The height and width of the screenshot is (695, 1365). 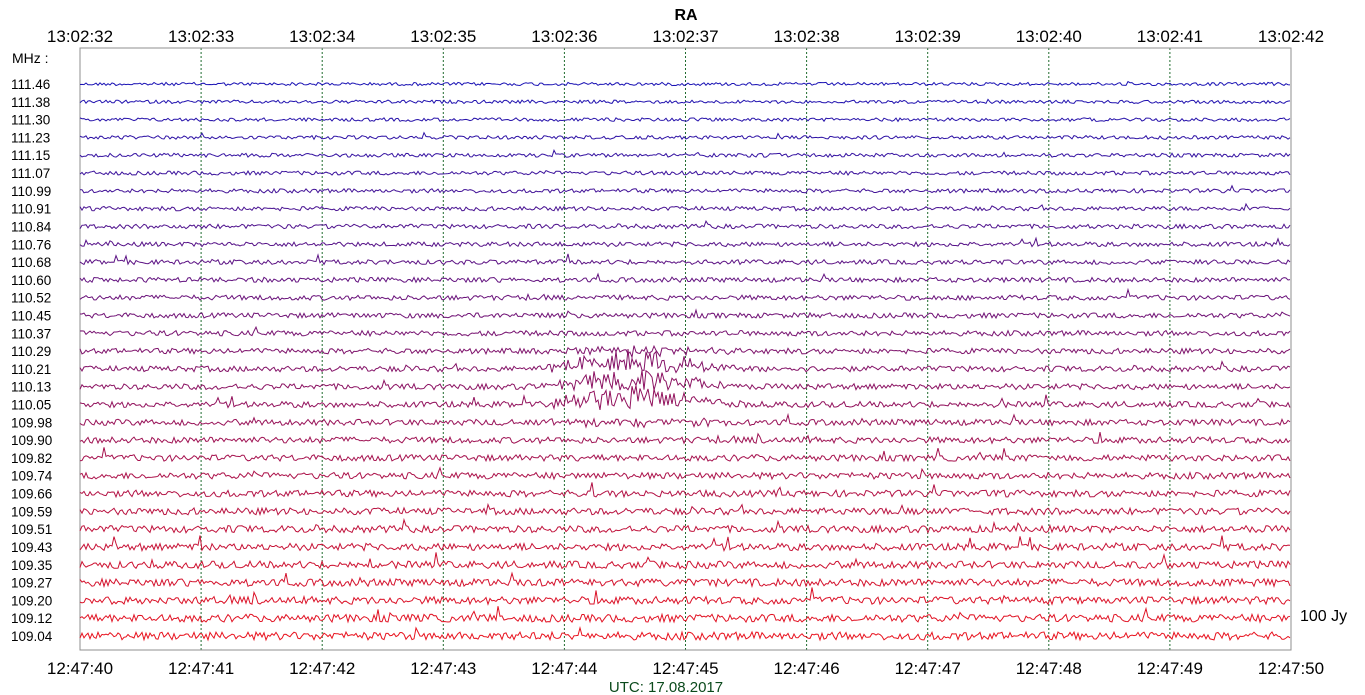 What do you see at coordinates (31, 351) in the screenshot?
I see `frequency-label: 110.29` at bounding box center [31, 351].